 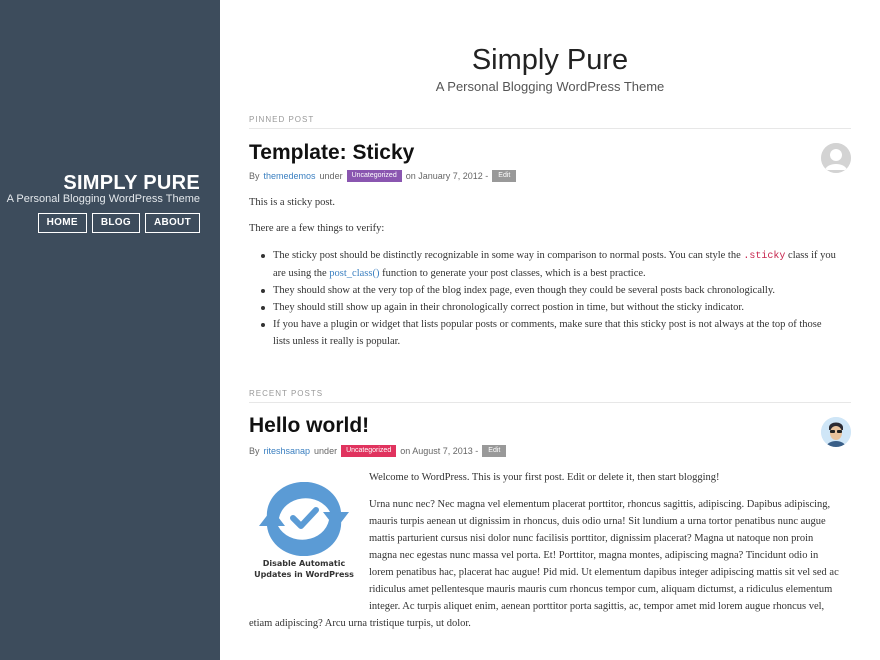 I want to click on recent-author-avatar, so click(x=836, y=432).